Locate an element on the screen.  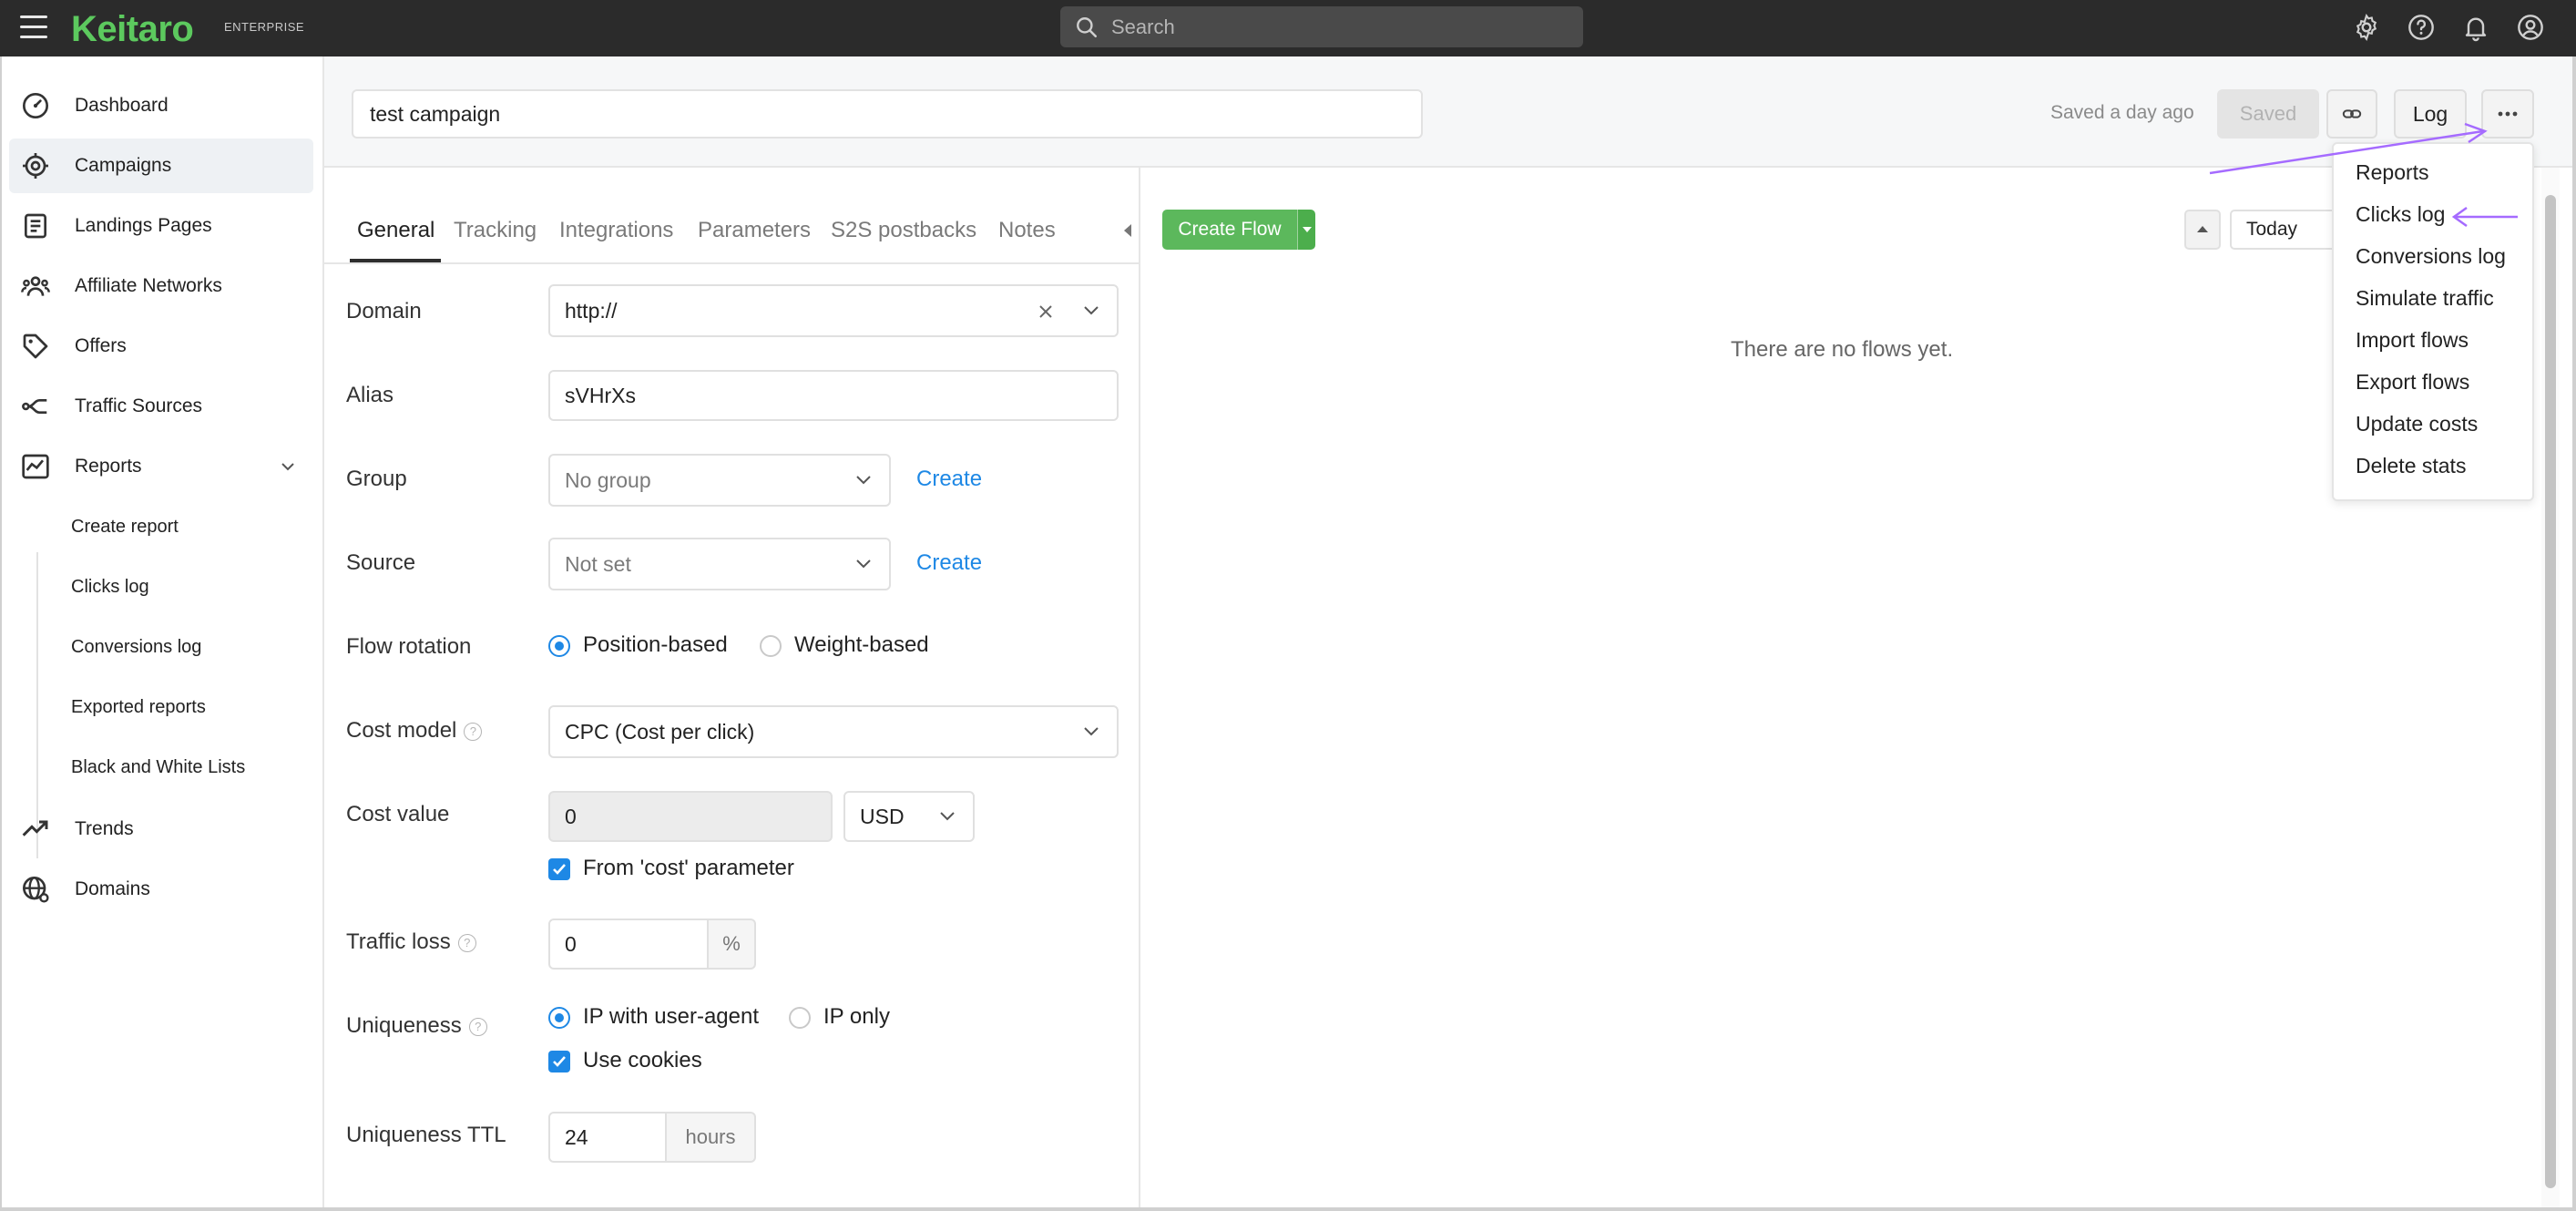
campaign-link-button is located at coordinates (2351, 114).